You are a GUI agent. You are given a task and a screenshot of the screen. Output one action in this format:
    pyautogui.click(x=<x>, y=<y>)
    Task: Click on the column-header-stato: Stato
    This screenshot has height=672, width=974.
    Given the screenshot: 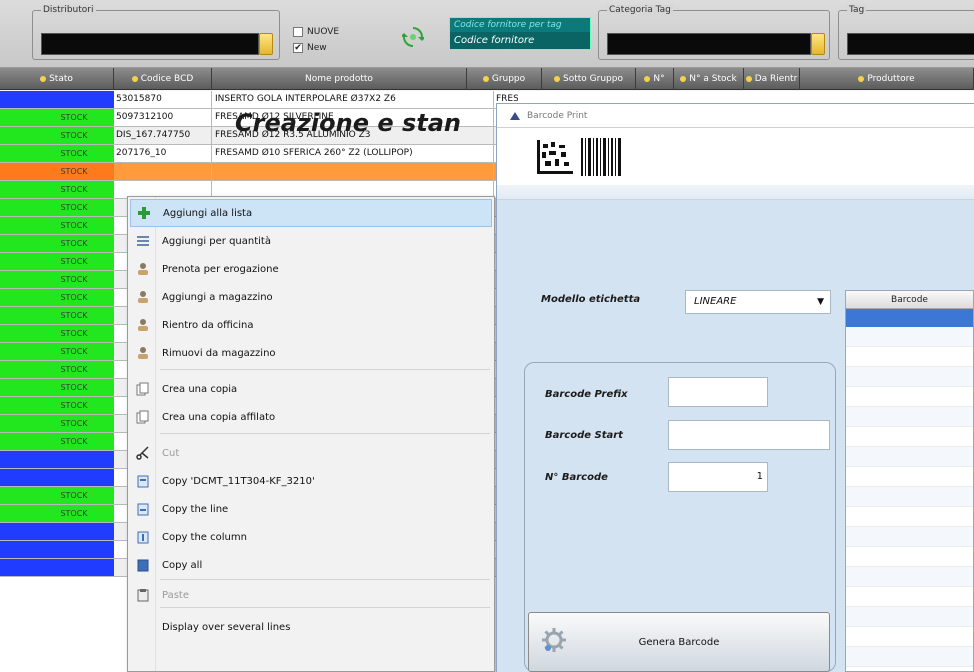 What is the action you would take?
    pyautogui.click(x=57, y=79)
    